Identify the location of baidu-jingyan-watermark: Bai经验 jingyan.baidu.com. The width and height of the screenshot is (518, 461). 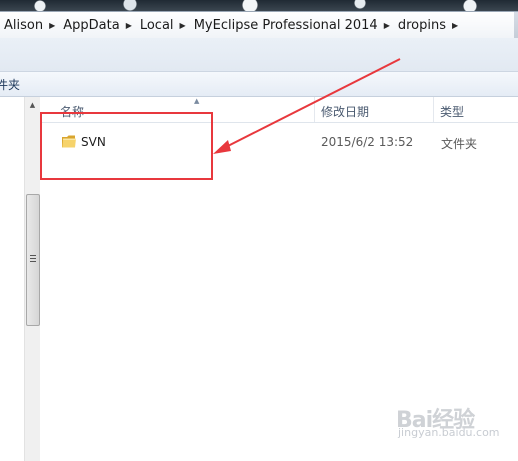
(453, 422).